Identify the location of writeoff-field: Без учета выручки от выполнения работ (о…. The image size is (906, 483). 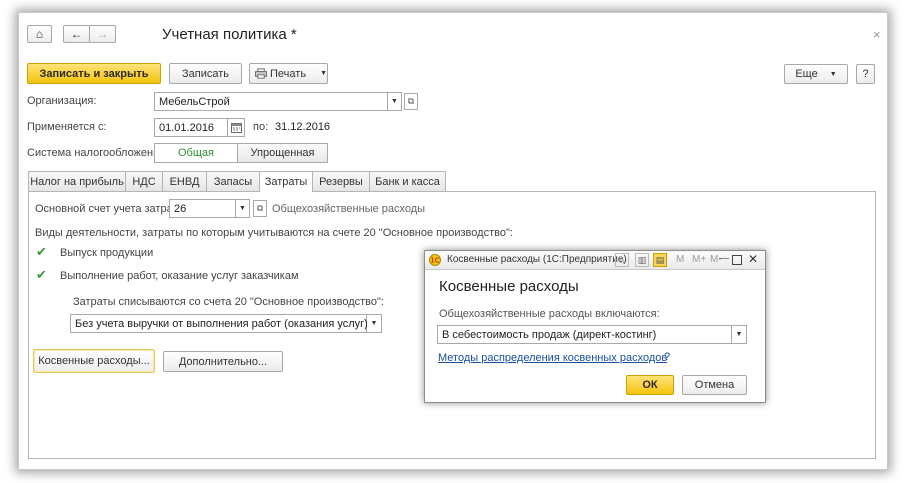
(219, 323).